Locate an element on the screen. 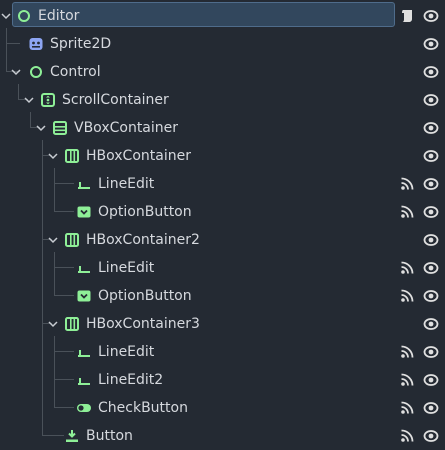  tree-row-hboxcontainer: HBoxContainer is located at coordinates (222, 156).